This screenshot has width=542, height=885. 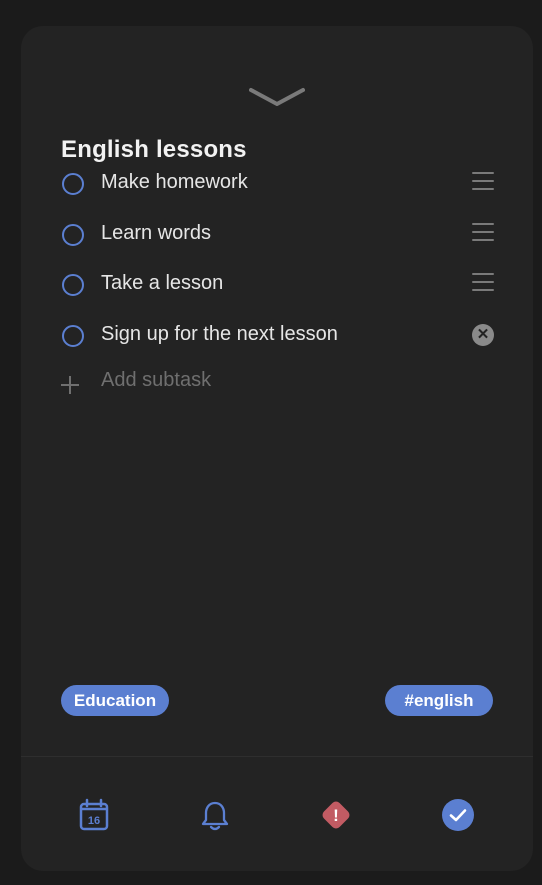 I want to click on clear-icon: ✕, so click(x=483, y=335).